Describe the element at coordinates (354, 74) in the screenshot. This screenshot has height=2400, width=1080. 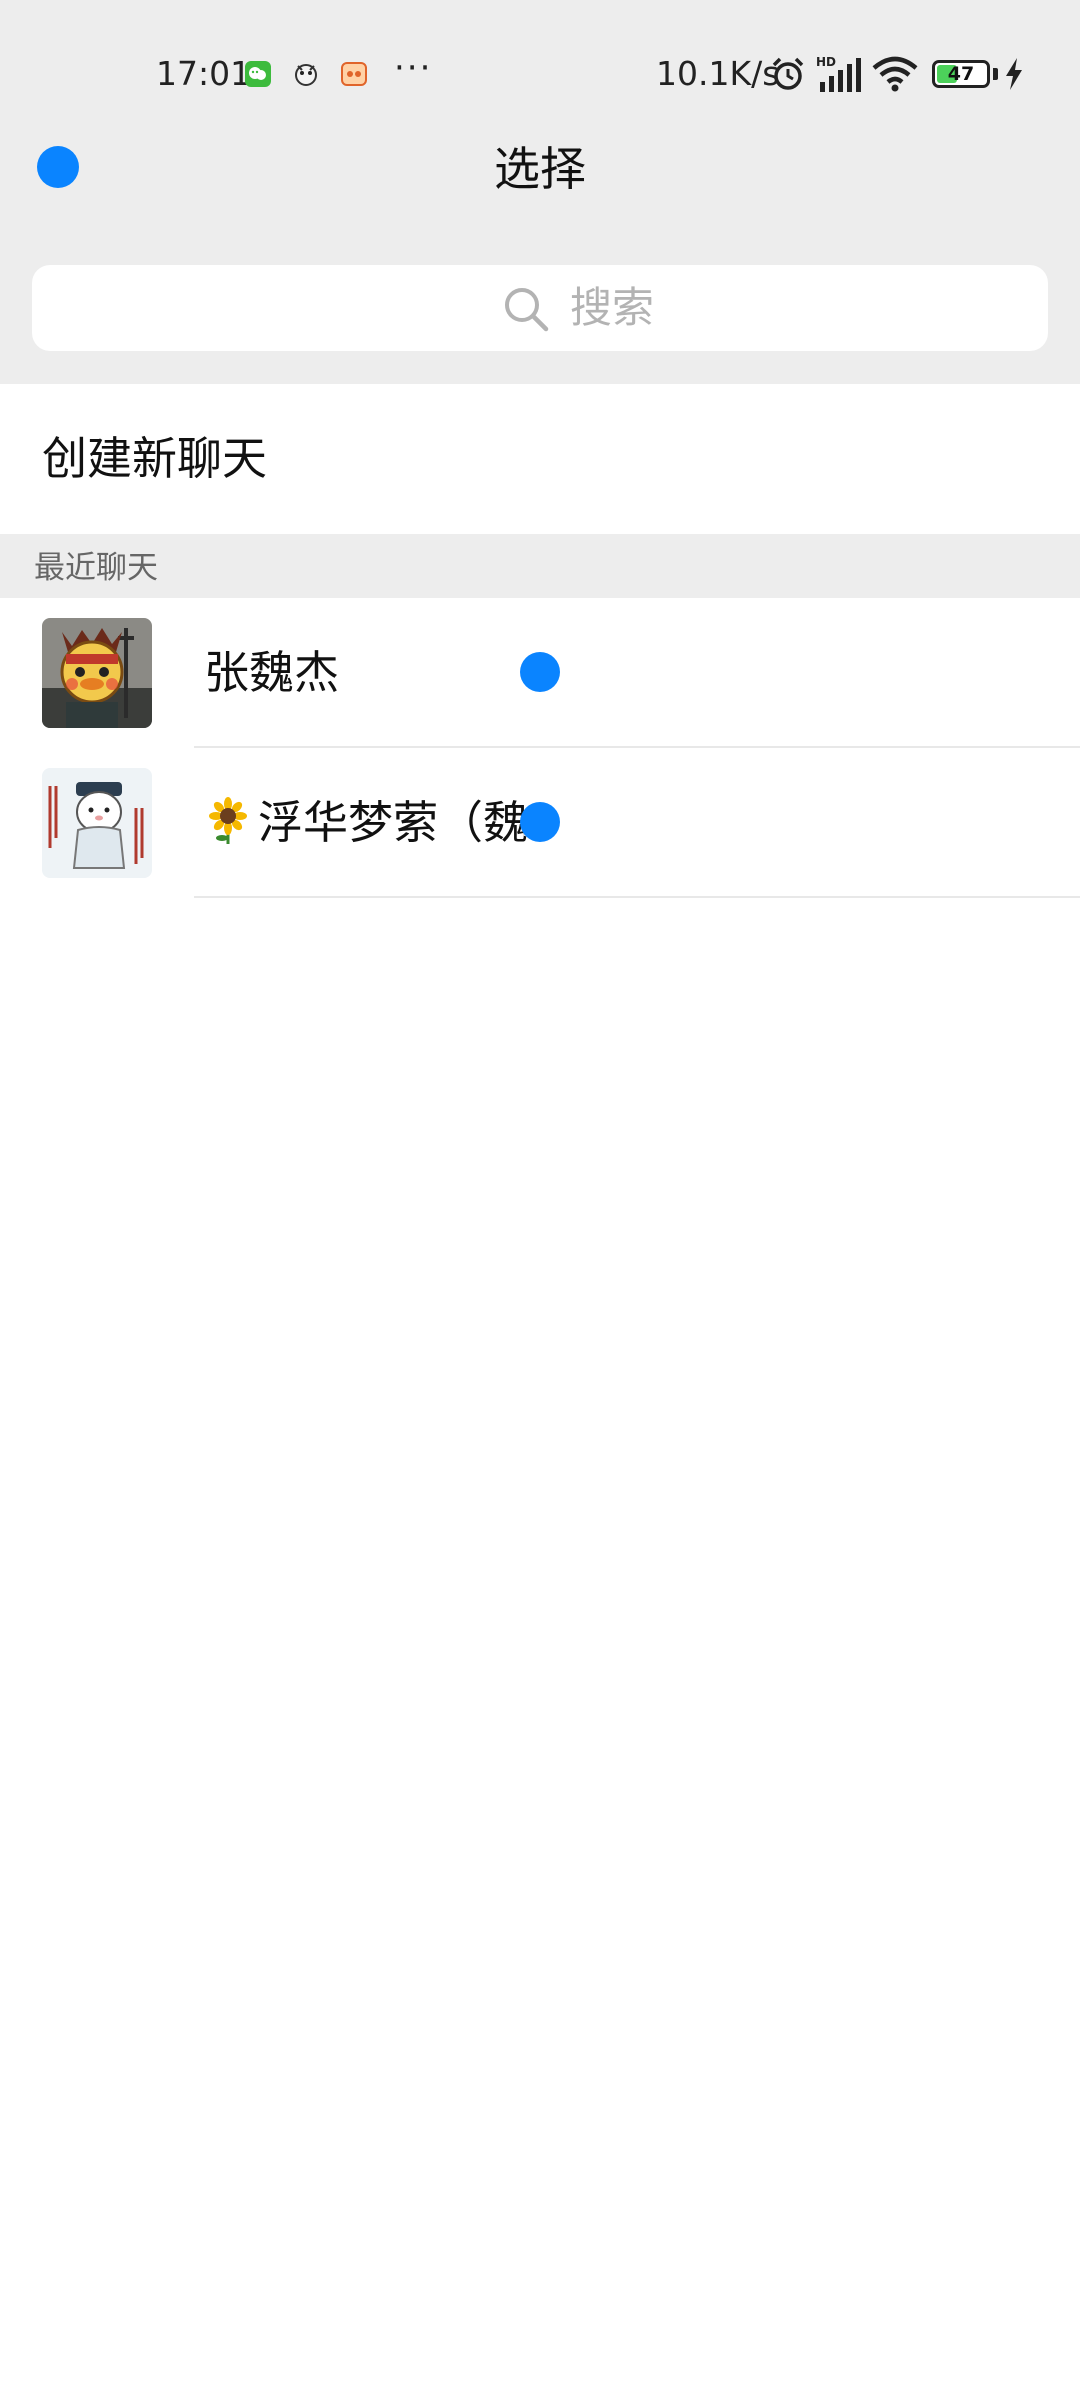
I see `game-notification-icon` at that location.